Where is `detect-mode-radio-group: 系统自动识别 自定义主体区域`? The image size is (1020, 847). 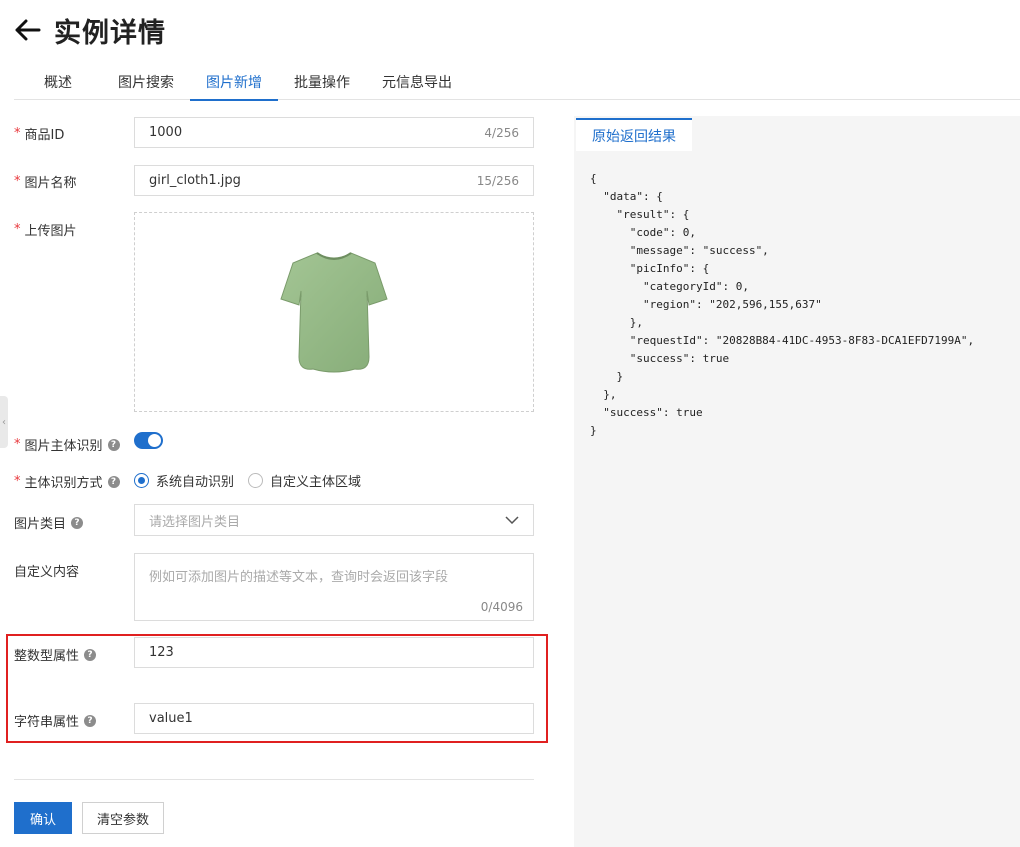 detect-mode-radio-group: 系统自动识别 自定义主体区域 is located at coordinates (254, 480).